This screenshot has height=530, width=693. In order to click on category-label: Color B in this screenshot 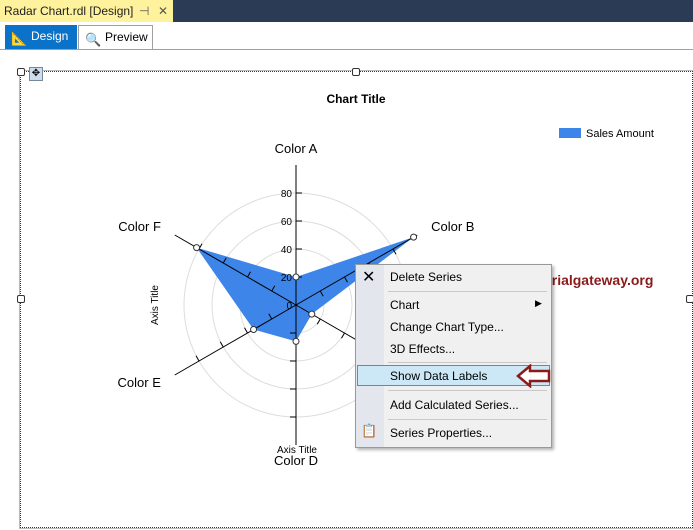, I will do `click(452, 226)`.